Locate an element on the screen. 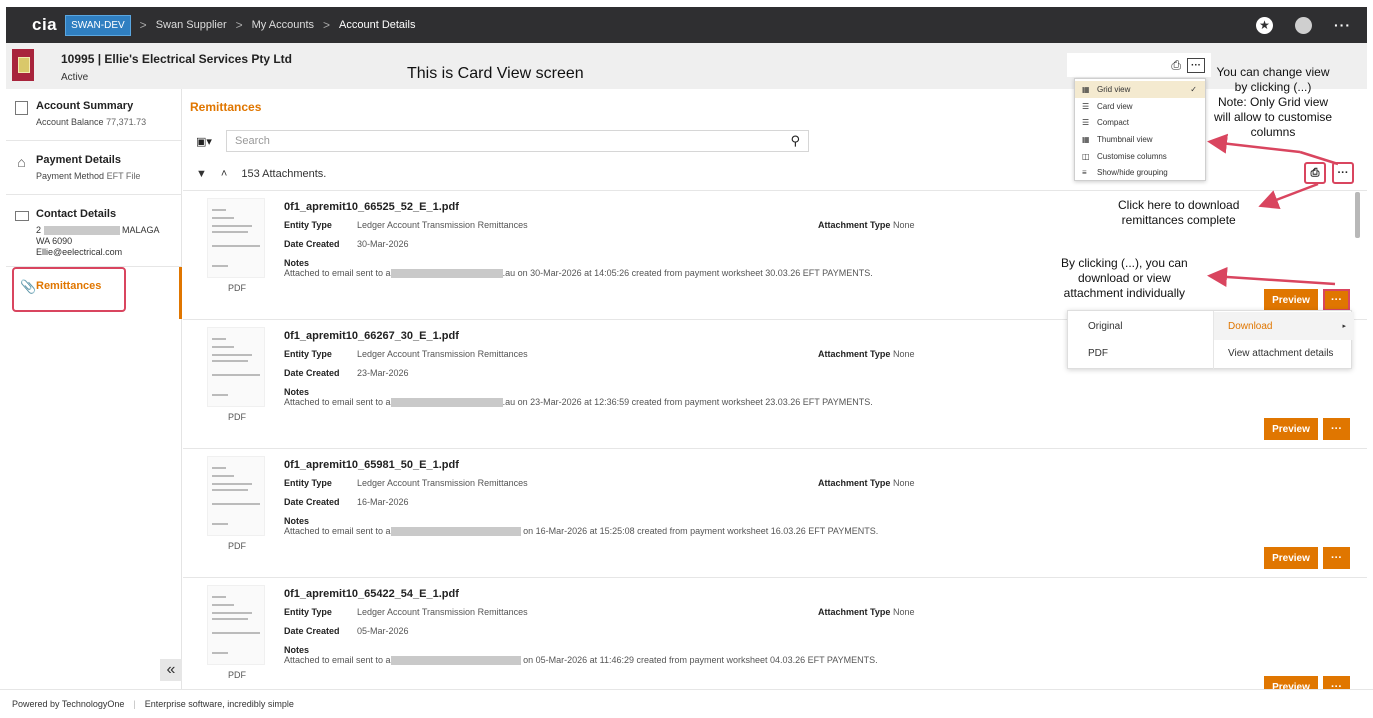  view-options-button: ··· is located at coordinates (1196, 65).